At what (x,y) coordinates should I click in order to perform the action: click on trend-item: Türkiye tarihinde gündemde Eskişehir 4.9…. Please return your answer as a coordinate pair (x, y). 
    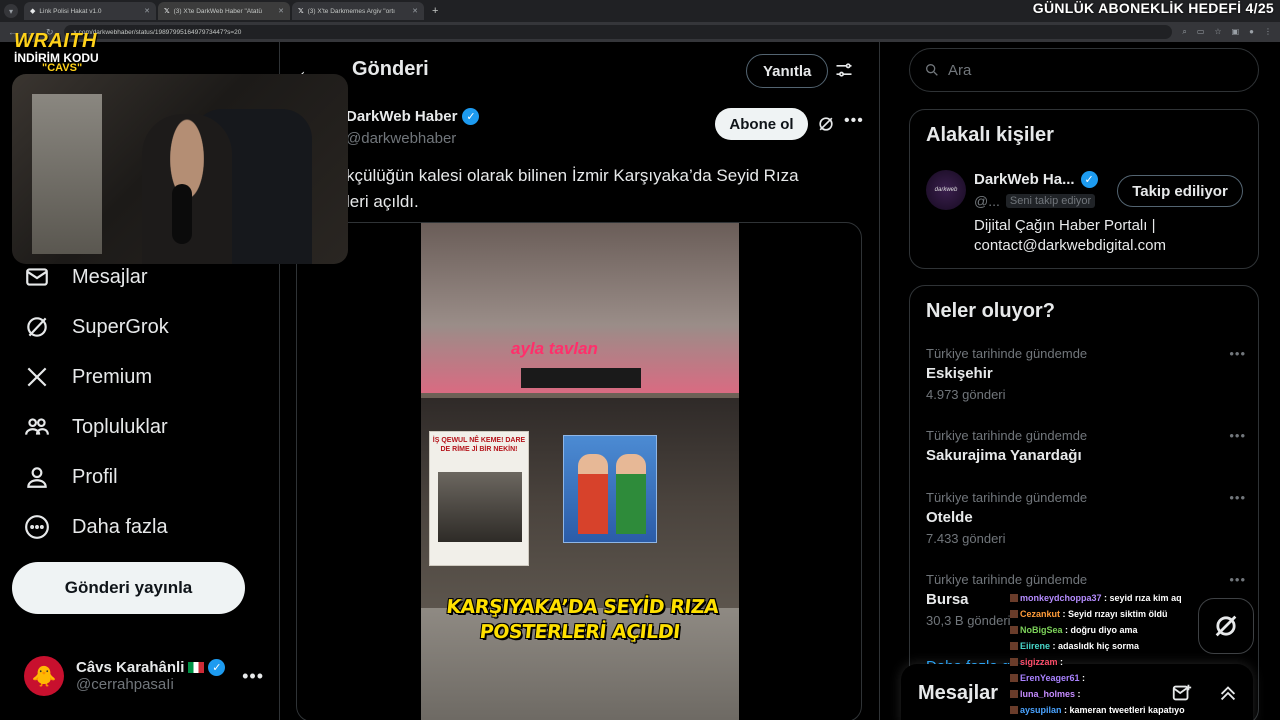
    Looking at the image, I should click on (1086, 374).